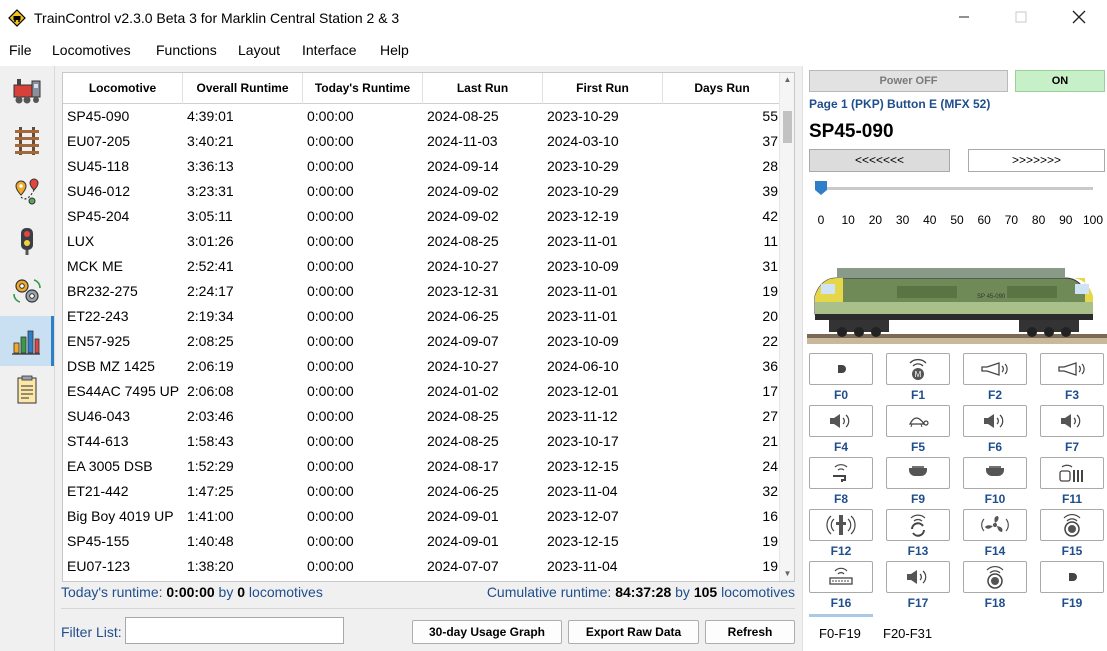  What do you see at coordinates (787, 127) in the screenshot?
I see `scrollbar-thumb` at bounding box center [787, 127].